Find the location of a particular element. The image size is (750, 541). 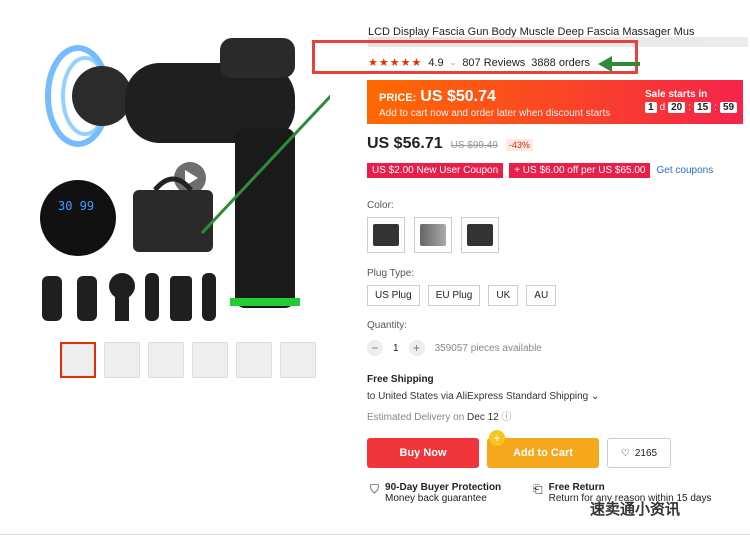

return-title: Free Return is located at coordinates (576, 487).